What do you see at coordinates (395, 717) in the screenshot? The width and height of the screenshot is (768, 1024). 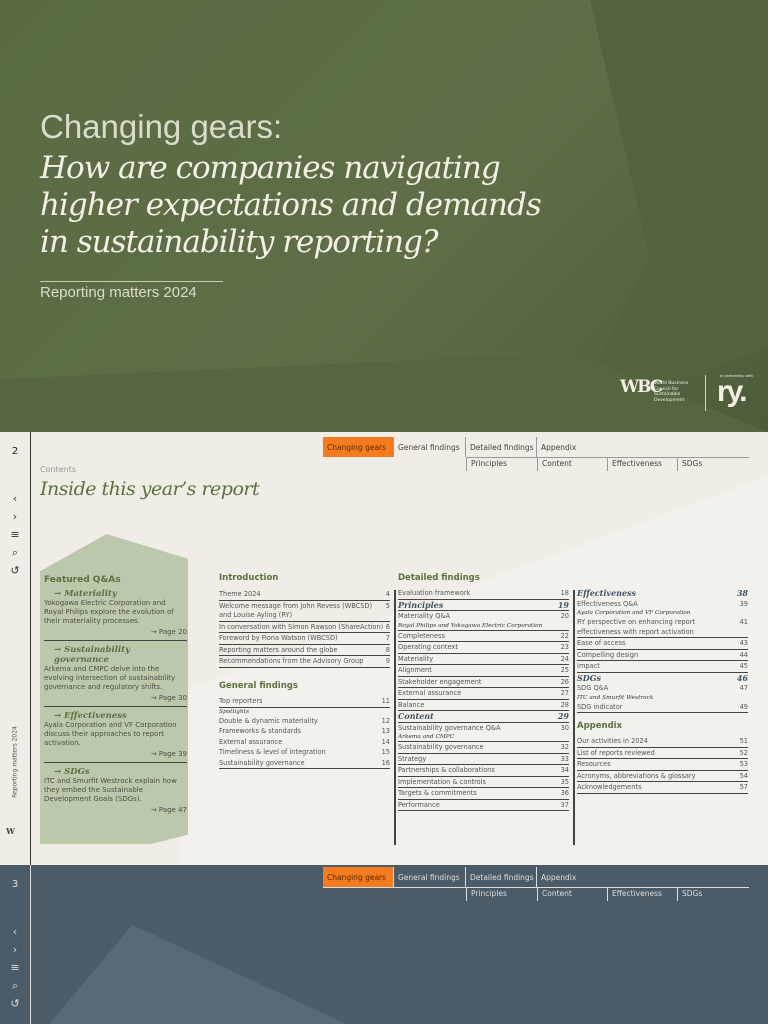 I see `divider` at bounding box center [395, 717].